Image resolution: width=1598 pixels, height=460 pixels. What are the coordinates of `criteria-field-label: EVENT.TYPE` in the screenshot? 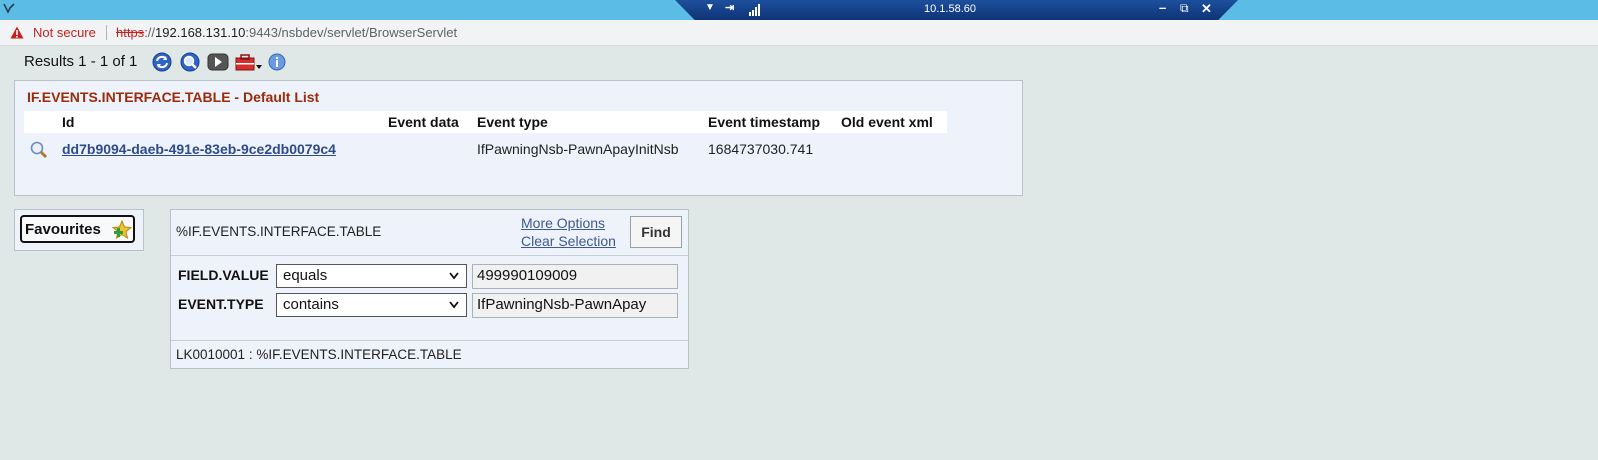 It's located at (221, 304).